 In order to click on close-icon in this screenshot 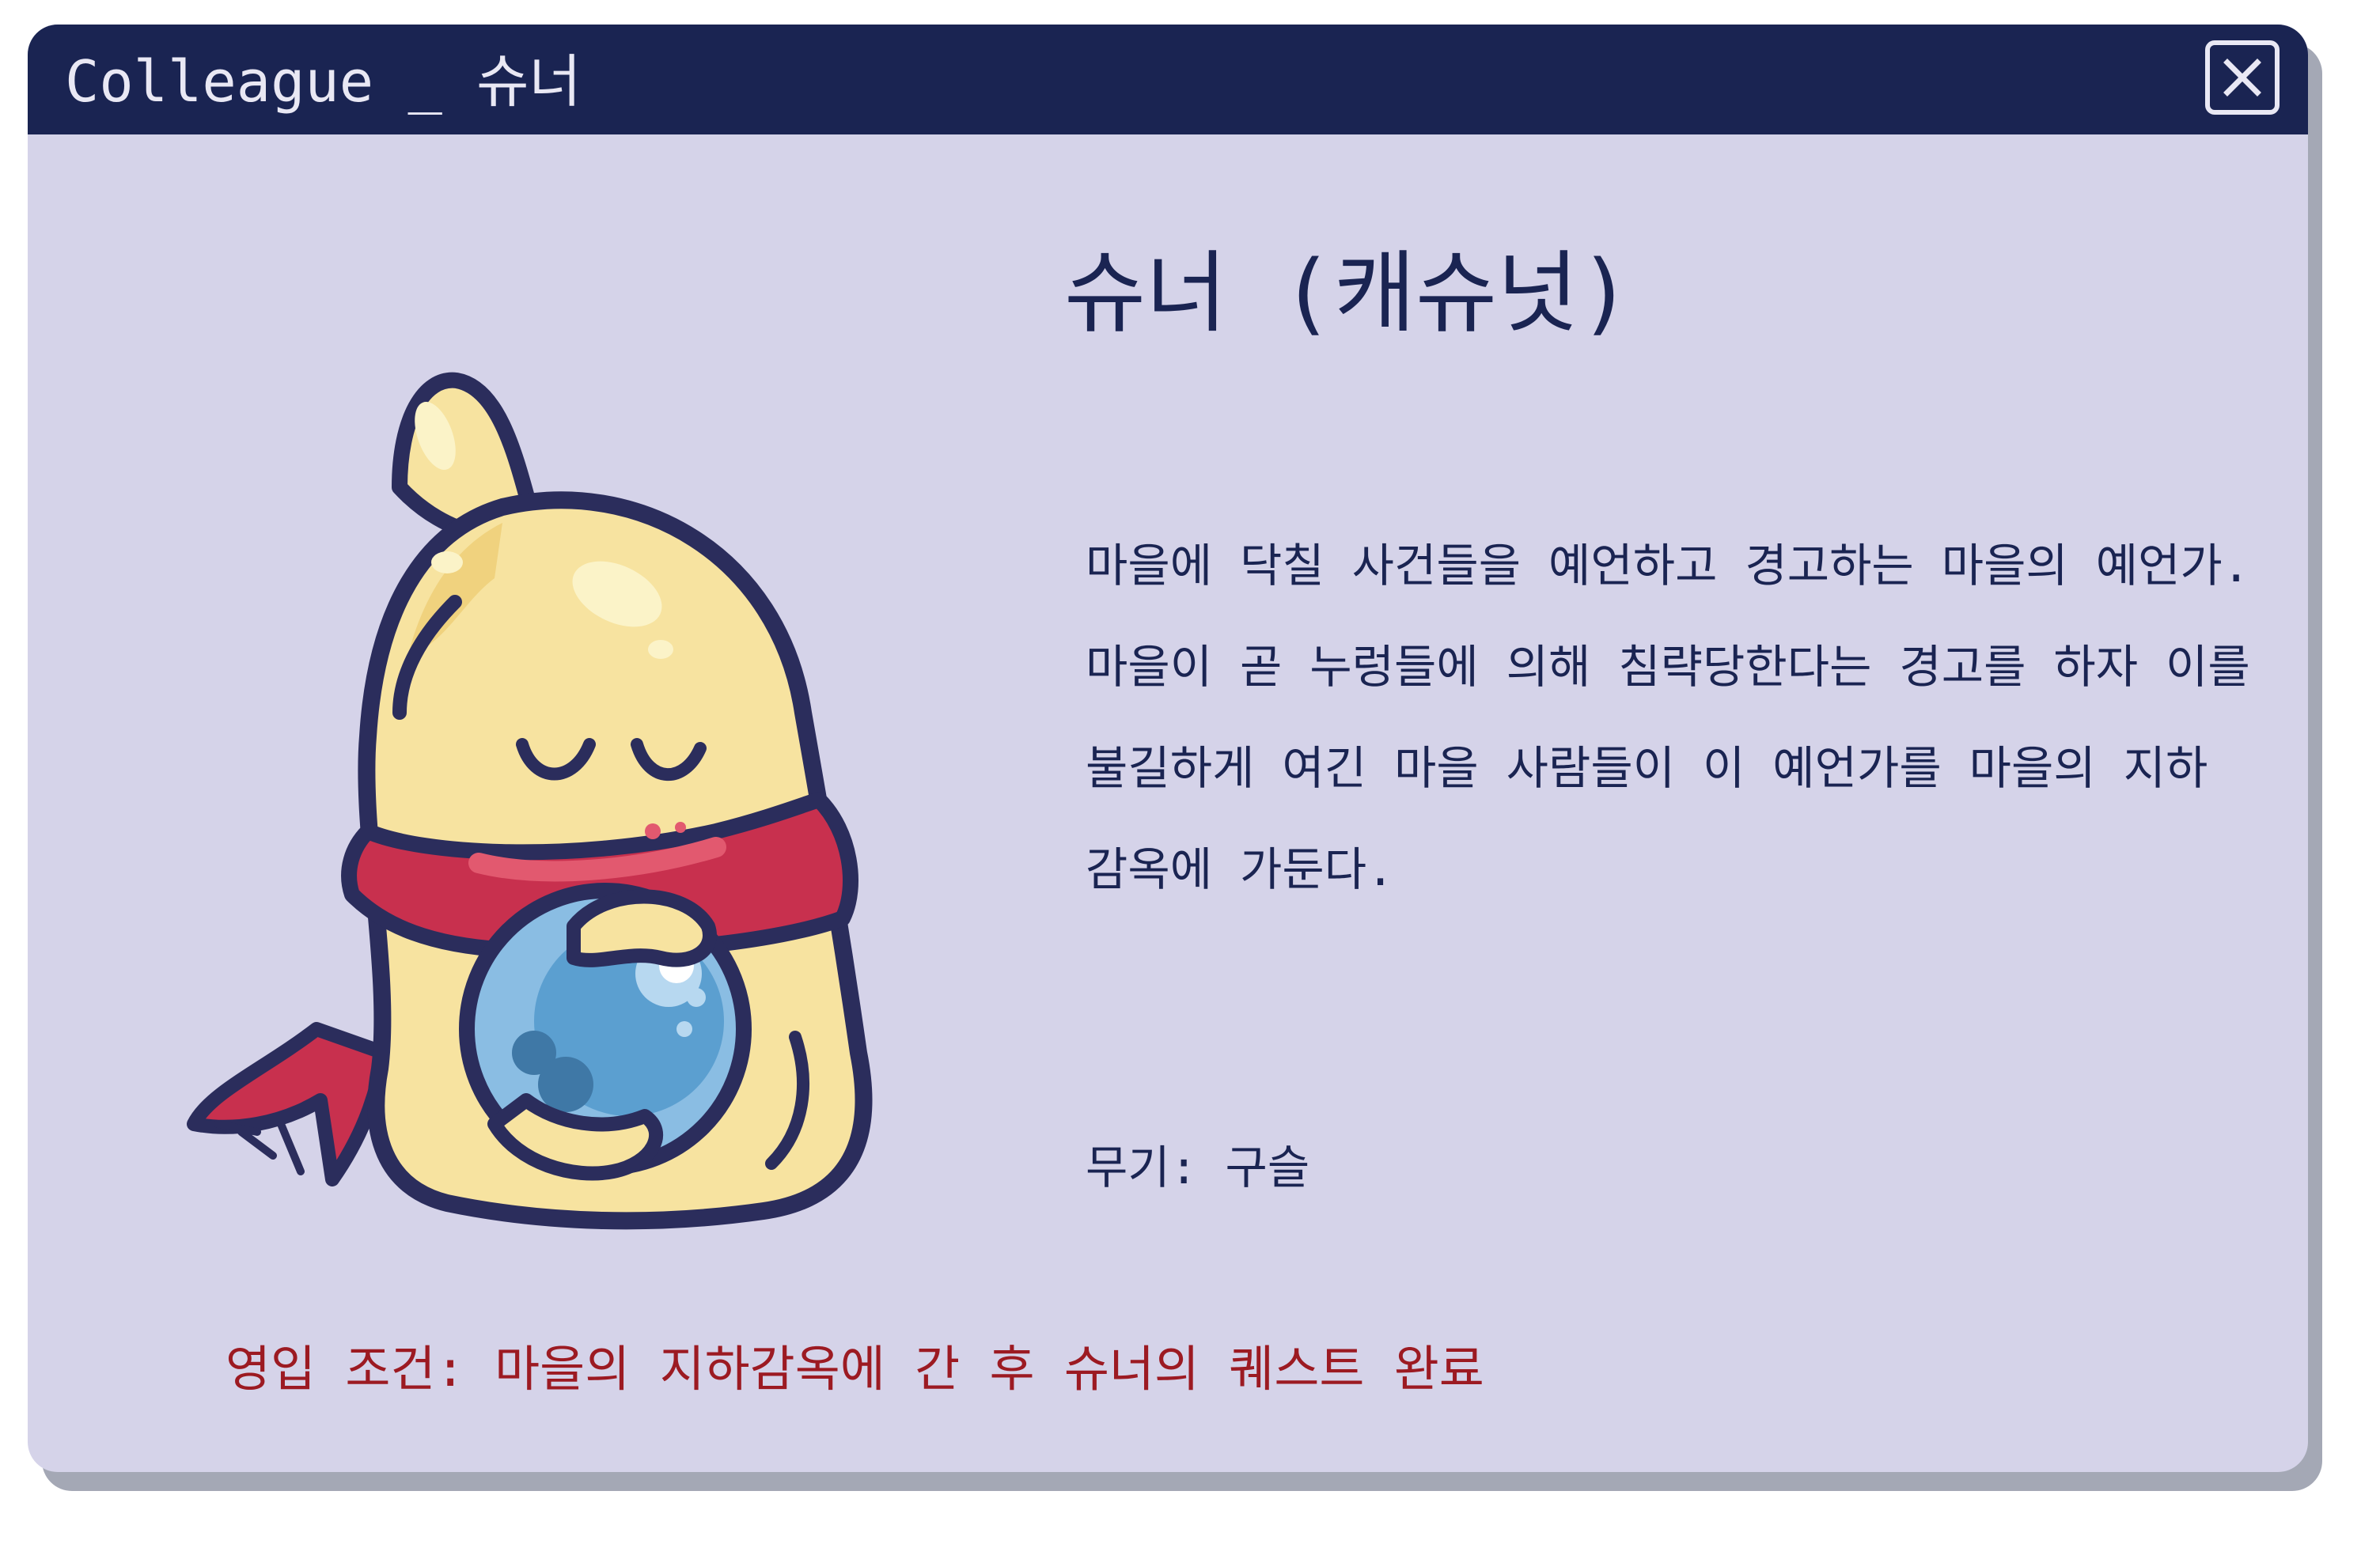, I will do `click(2242, 77)`.